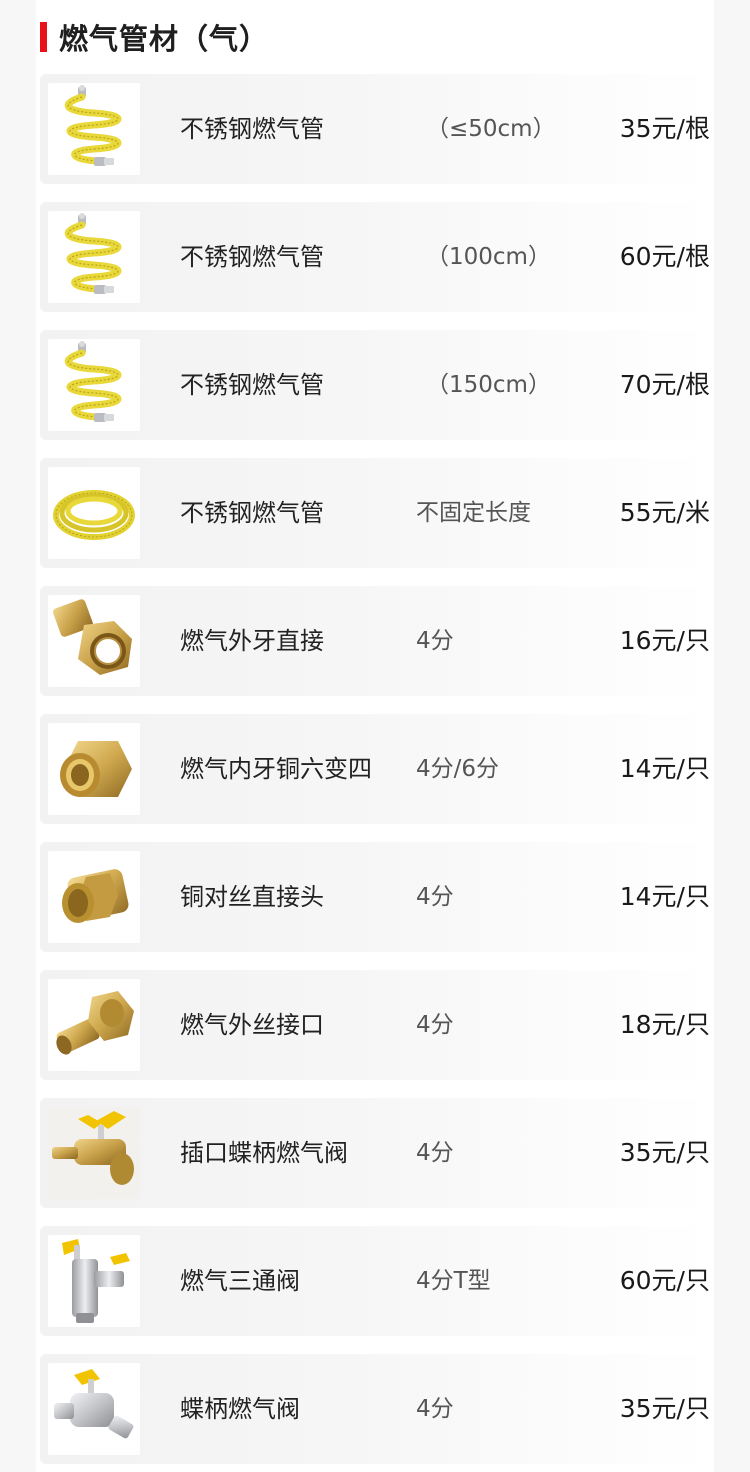 This screenshot has width=750, height=1472. I want to click on tee-gas-valve-icon, so click(96, 1281).